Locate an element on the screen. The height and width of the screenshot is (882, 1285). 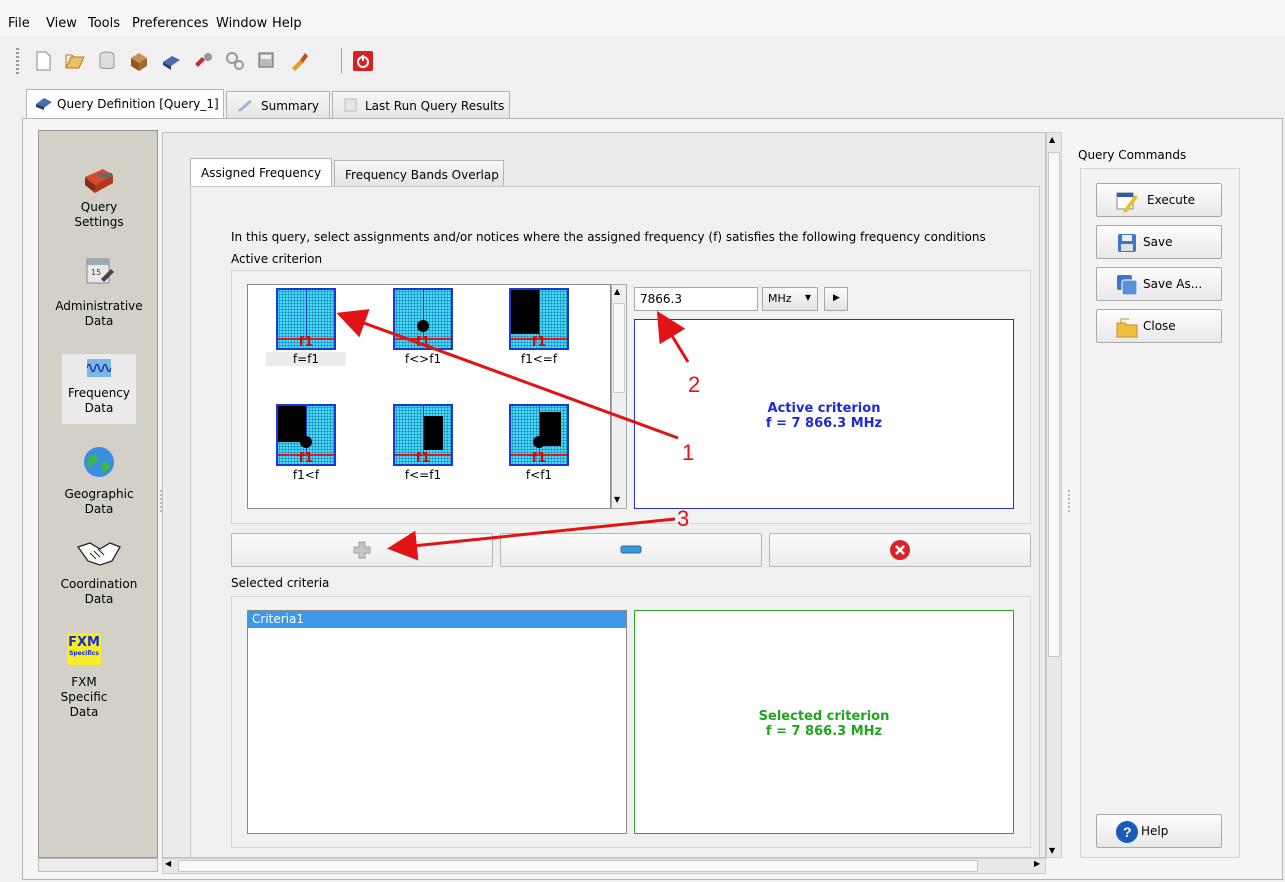
query-icon is located at coordinates (44, 104).